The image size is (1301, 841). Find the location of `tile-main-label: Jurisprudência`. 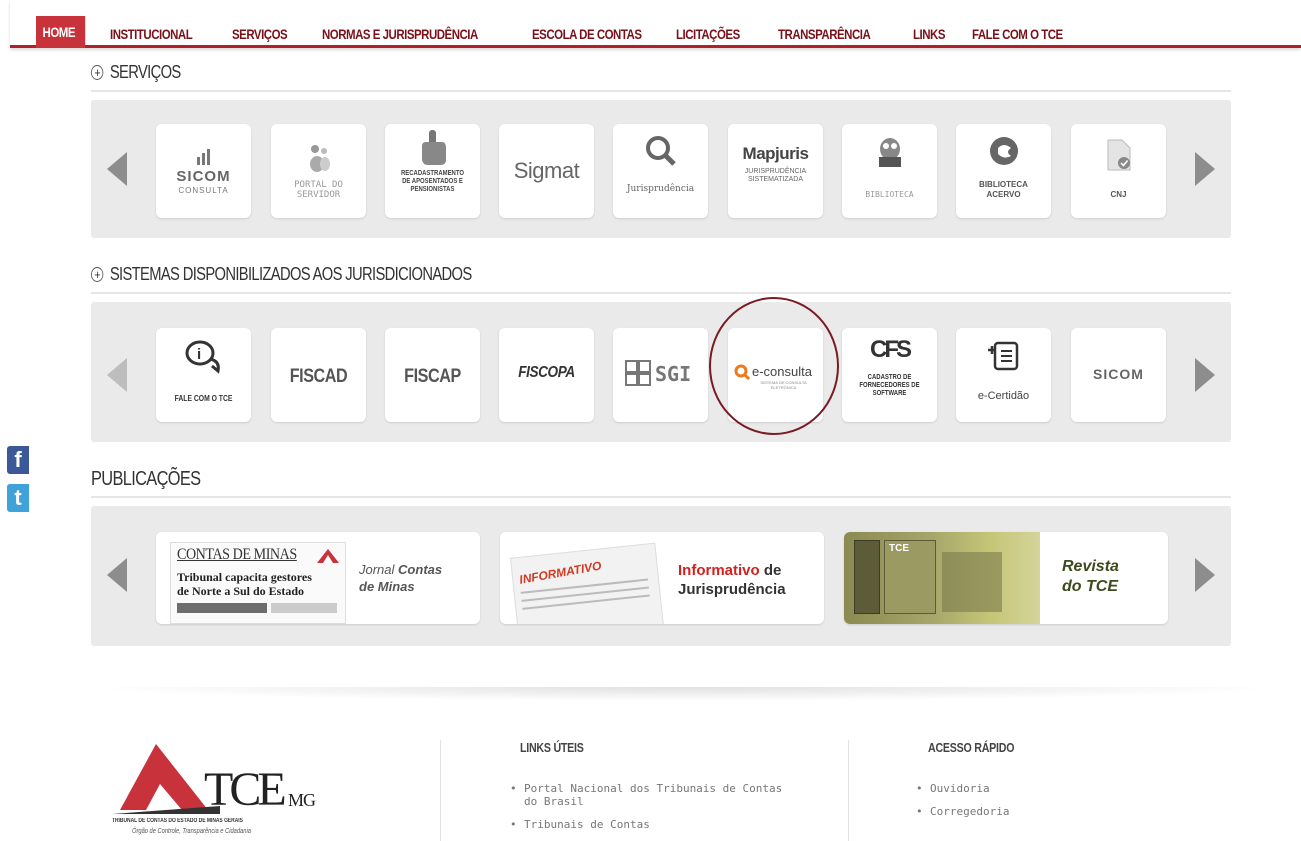

tile-main-label: Jurisprudência is located at coordinates (660, 189).